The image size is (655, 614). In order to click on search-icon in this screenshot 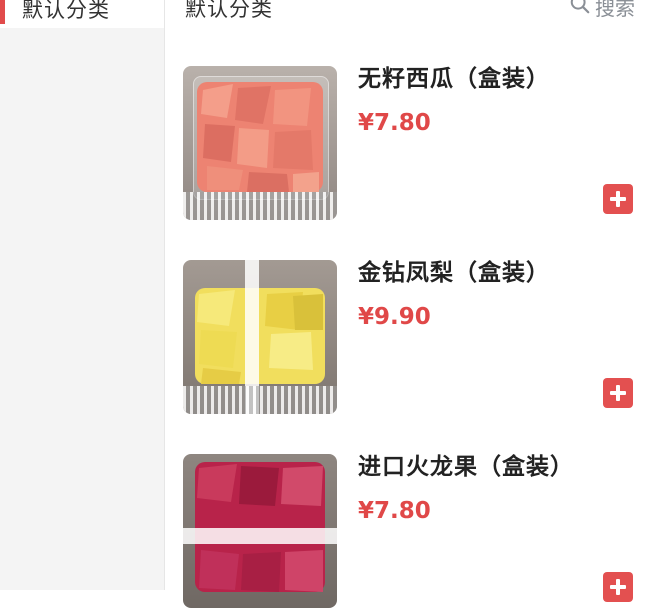, I will do `click(580, 10)`.